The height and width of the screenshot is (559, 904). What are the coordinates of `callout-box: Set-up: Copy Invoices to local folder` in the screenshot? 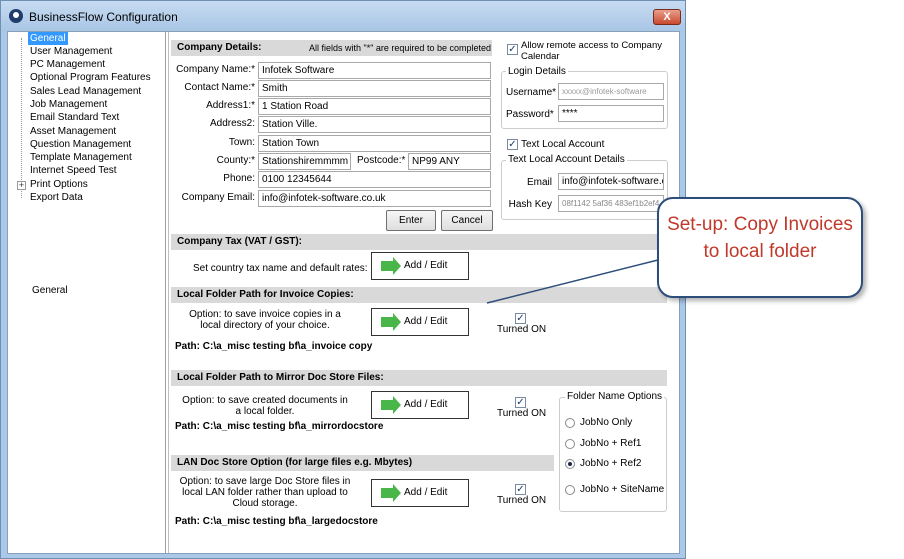 It's located at (760, 247).